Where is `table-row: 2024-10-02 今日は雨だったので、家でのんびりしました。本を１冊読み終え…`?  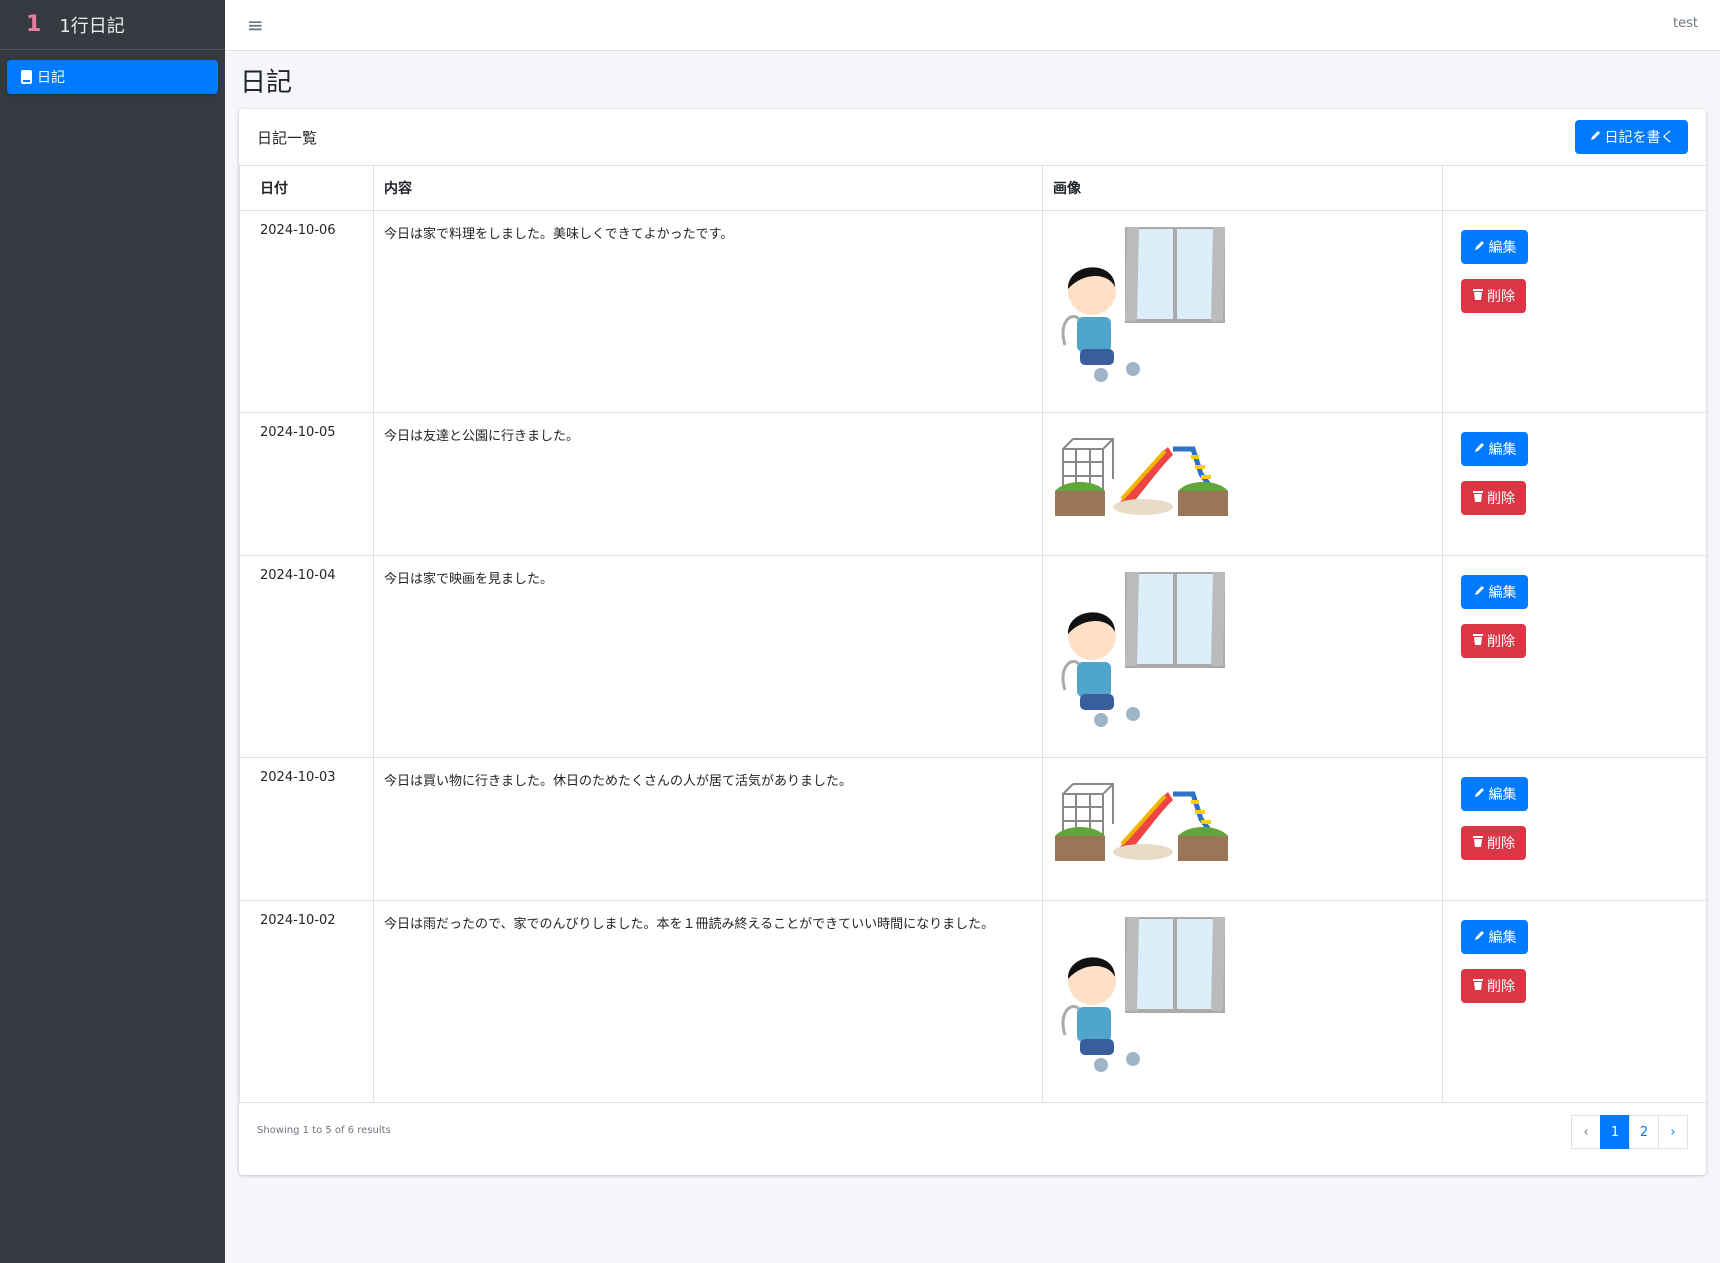
table-row: 2024-10-02 今日は雨だったので、家でのんびりしました。本を１冊読み終え… is located at coordinates (973, 1001).